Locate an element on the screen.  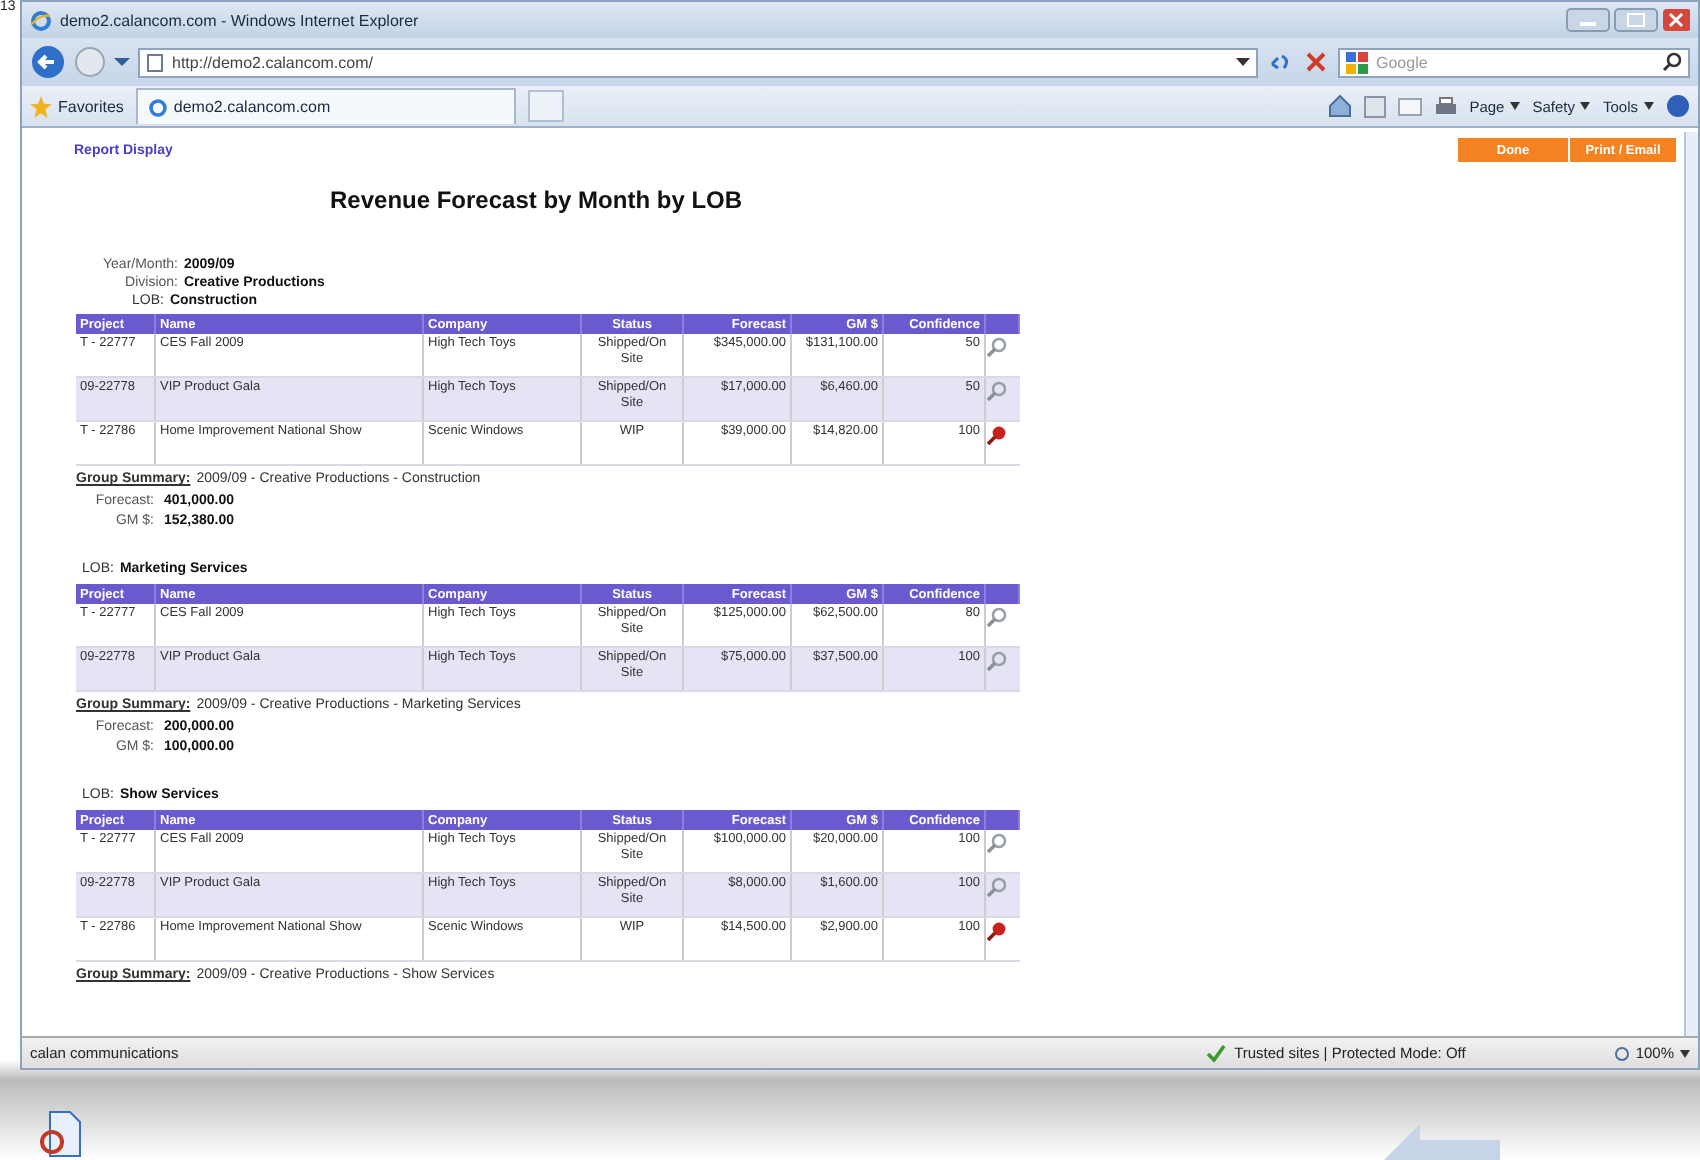
minimize-icon is located at coordinates (1588, 20).